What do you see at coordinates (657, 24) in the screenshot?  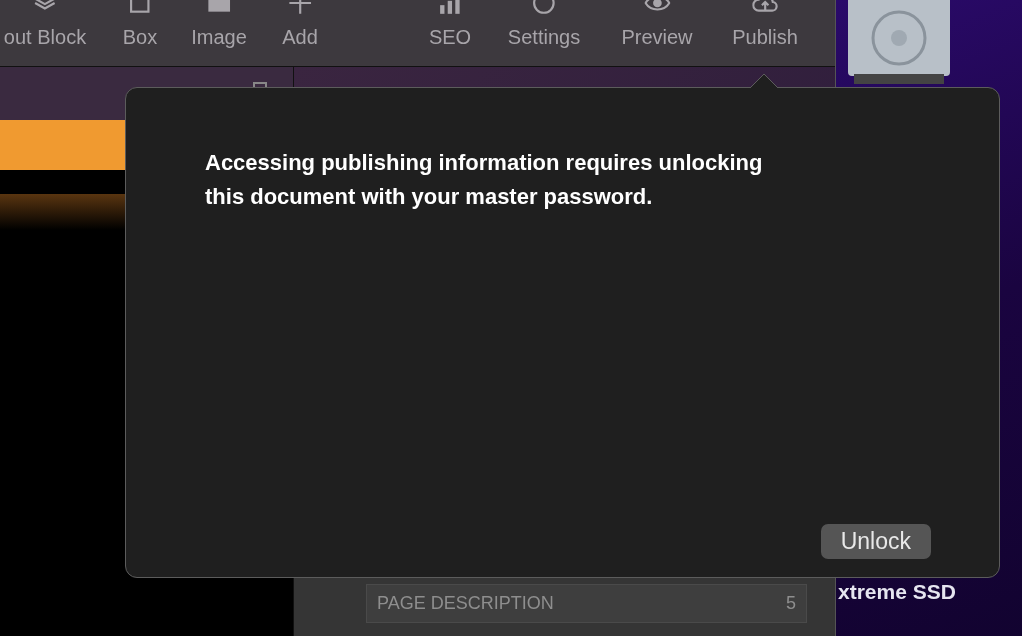 I see `toolbar-button: Preview` at bounding box center [657, 24].